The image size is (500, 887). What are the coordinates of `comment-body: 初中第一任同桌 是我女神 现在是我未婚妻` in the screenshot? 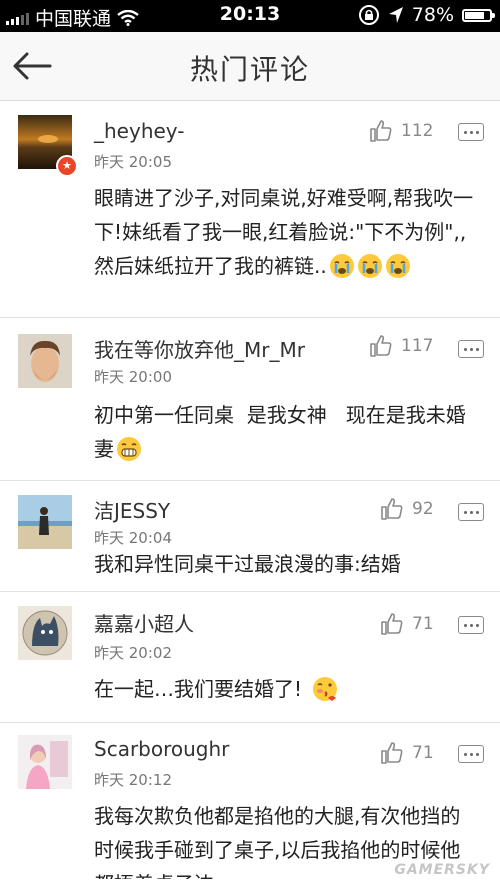 It's located at (280, 432).